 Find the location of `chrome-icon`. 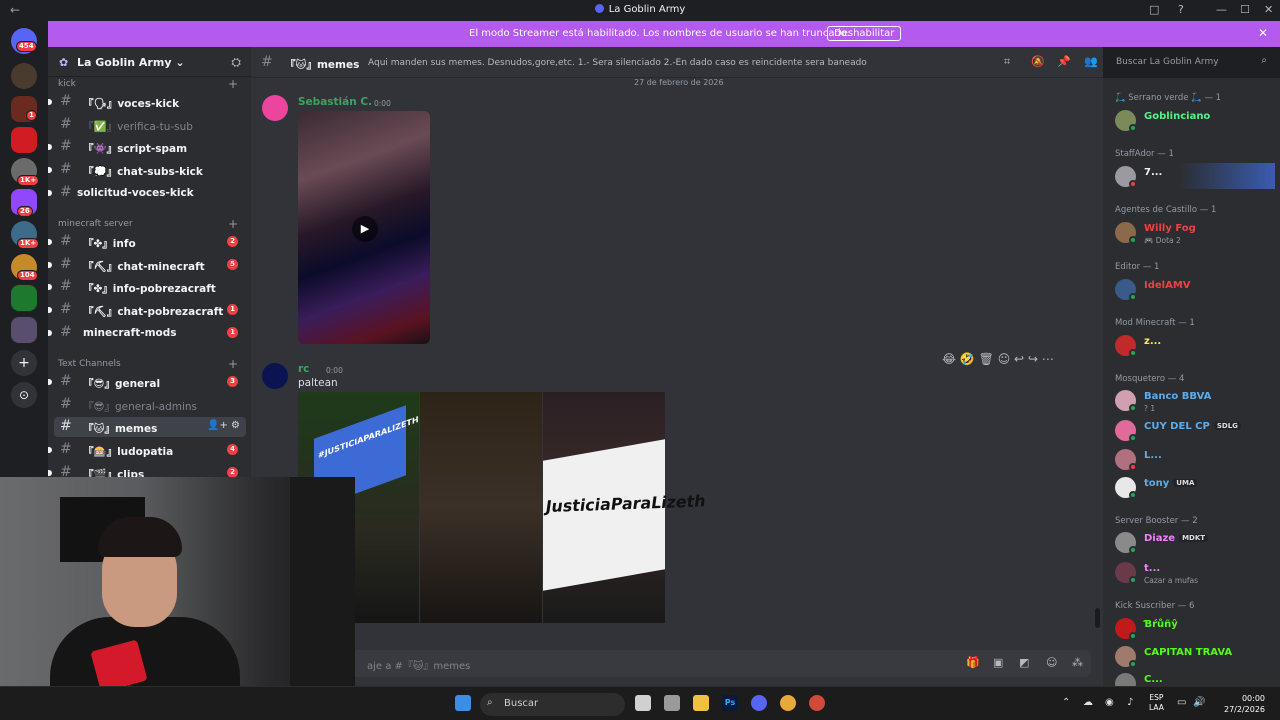

chrome-icon is located at coordinates (788, 703).